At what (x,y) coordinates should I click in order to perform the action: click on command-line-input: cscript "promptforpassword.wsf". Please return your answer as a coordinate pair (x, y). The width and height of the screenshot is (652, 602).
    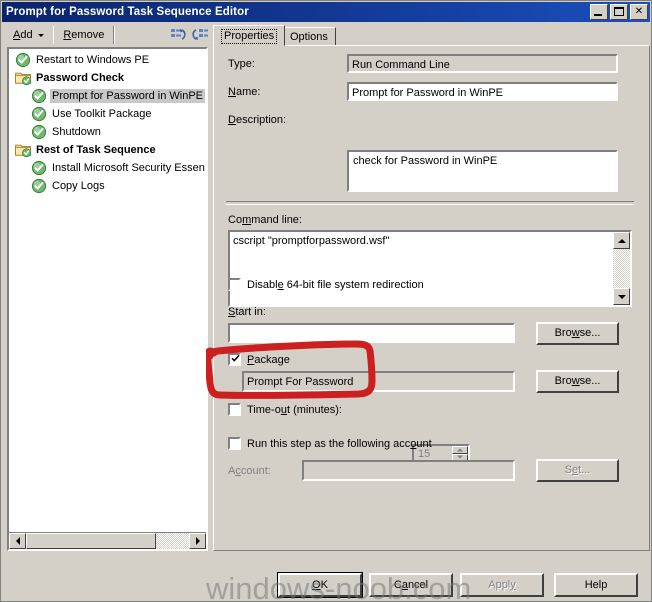
    Looking at the image, I should click on (430, 268).